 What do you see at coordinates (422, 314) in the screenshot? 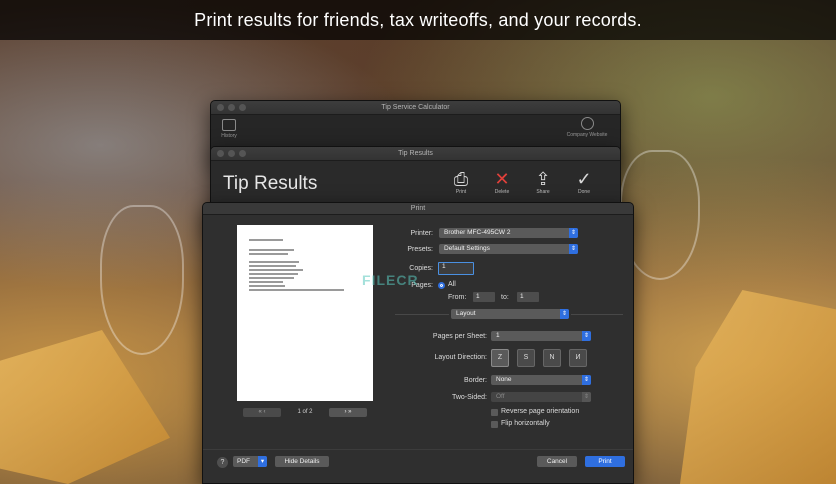
I see `separator-left` at bounding box center [422, 314].